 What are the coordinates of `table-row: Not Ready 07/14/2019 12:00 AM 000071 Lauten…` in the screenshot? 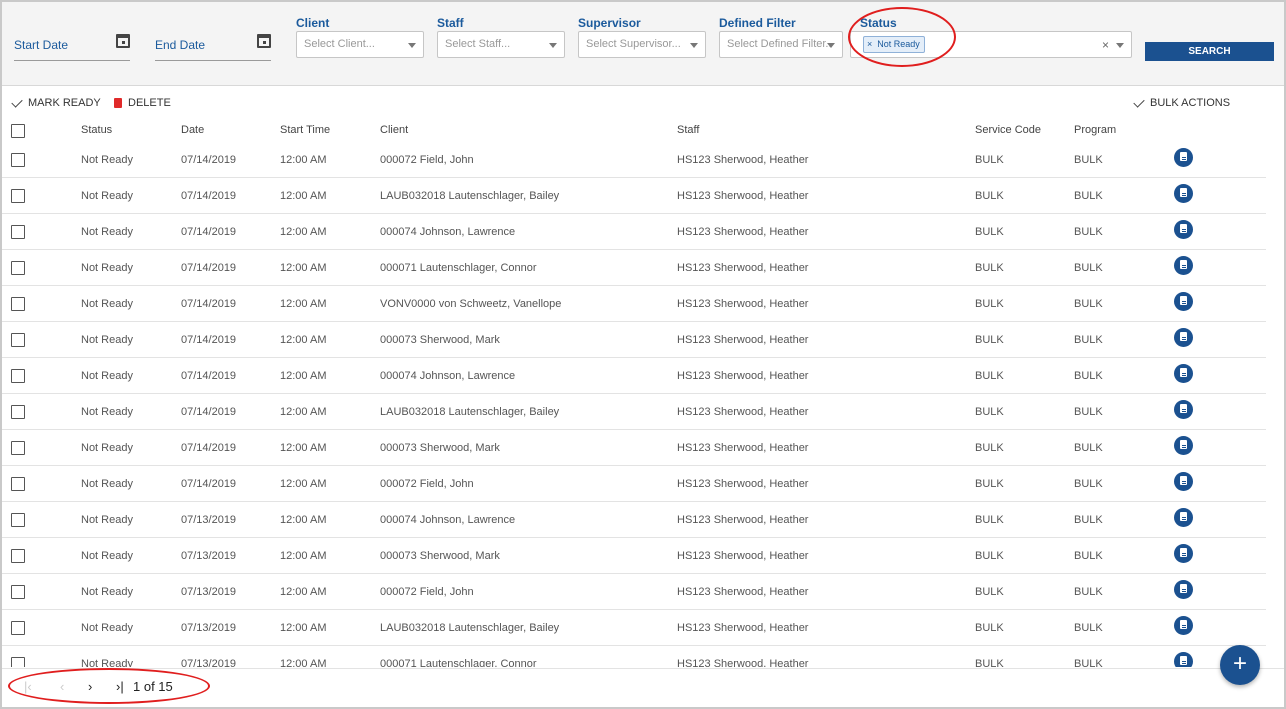 It's located at (634, 268).